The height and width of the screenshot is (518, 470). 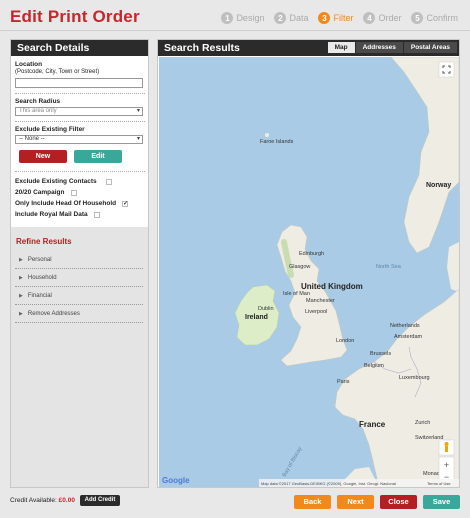 What do you see at coordinates (79, 139) in the screenshot?
I see `exclude-filter-select: -- None -- ▾` at bounding box center [79, 139].